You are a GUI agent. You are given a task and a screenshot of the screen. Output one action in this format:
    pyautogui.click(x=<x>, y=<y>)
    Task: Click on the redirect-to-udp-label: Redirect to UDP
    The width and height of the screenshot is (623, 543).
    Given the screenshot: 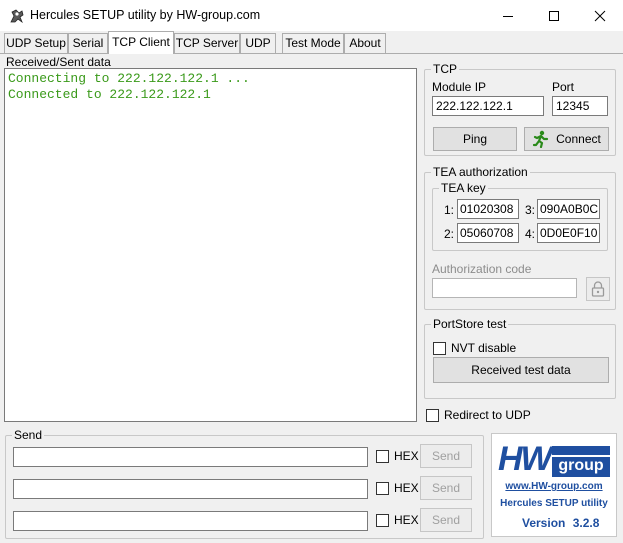 What is the action you would take?
    pyautogui.click(x=487, y=415)
    